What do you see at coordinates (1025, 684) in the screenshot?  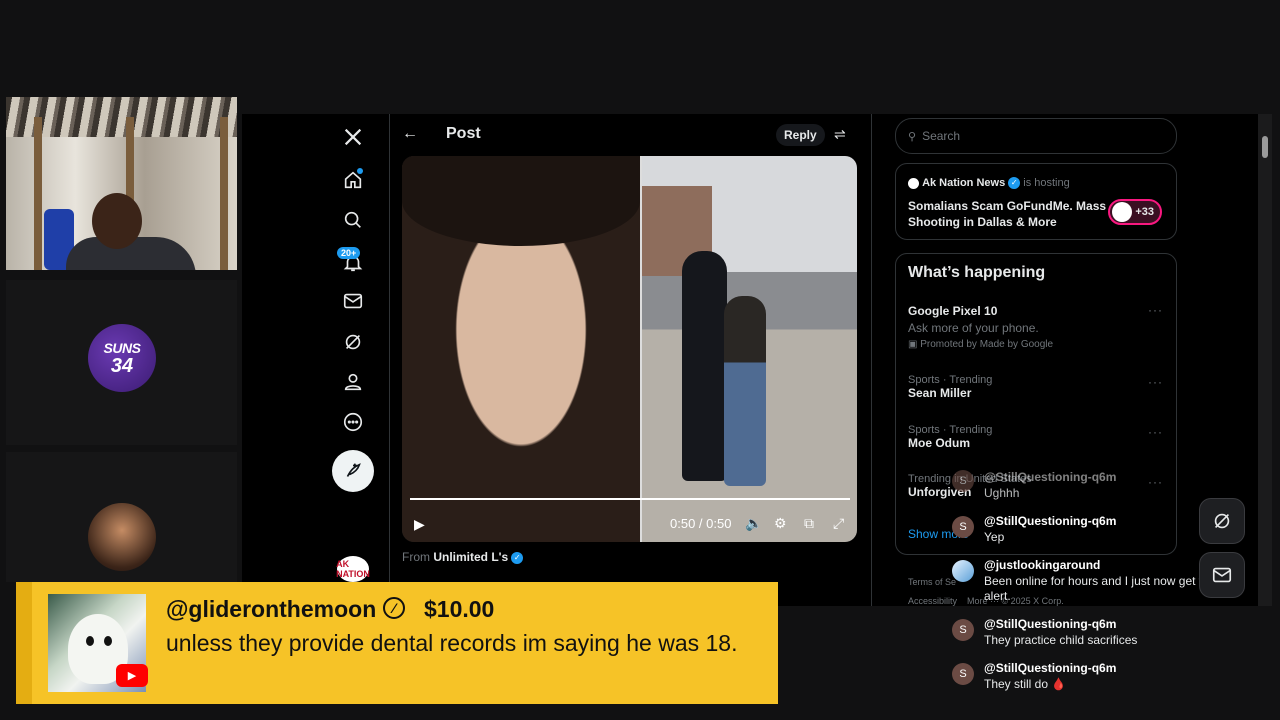 I see `chat-text: They still do 🩸` at bounding box center [1025, 684].